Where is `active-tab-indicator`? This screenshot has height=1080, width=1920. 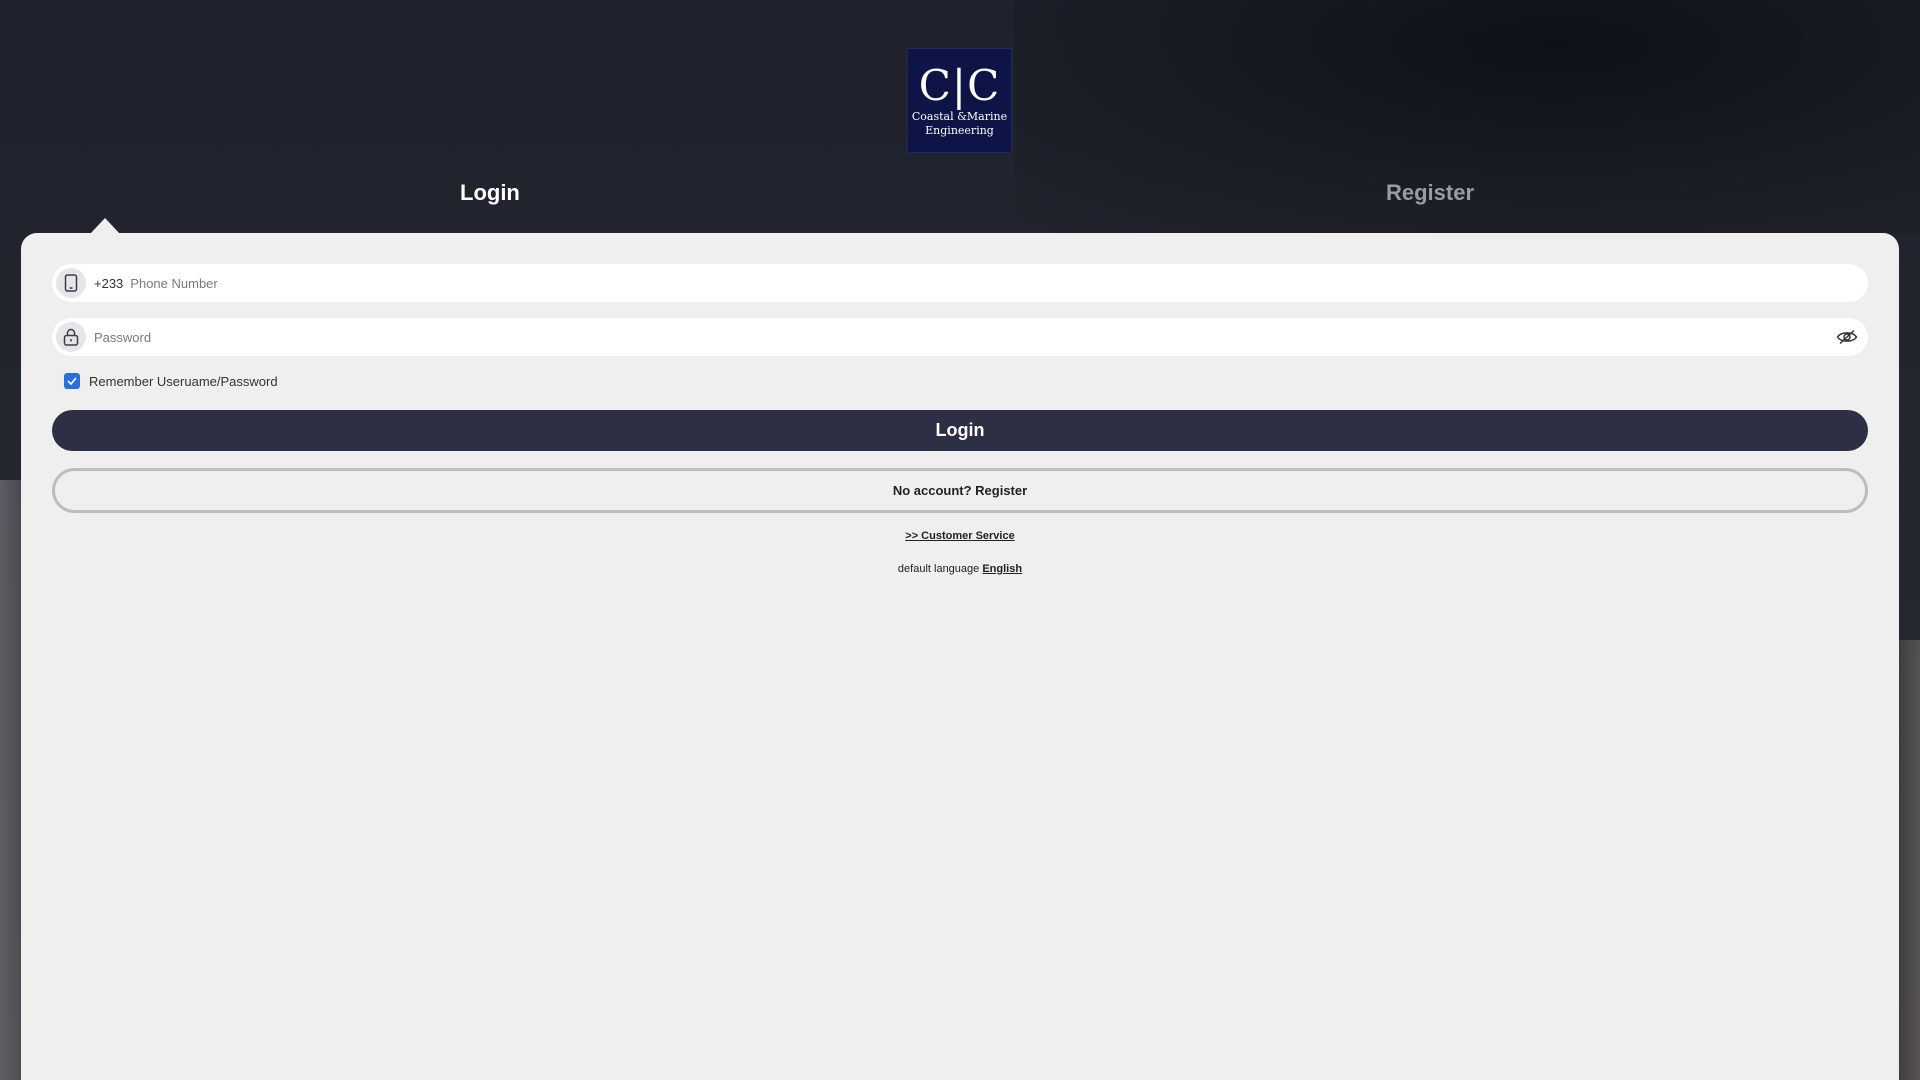
active-tab-indicator is located at coordinates (105, 226).